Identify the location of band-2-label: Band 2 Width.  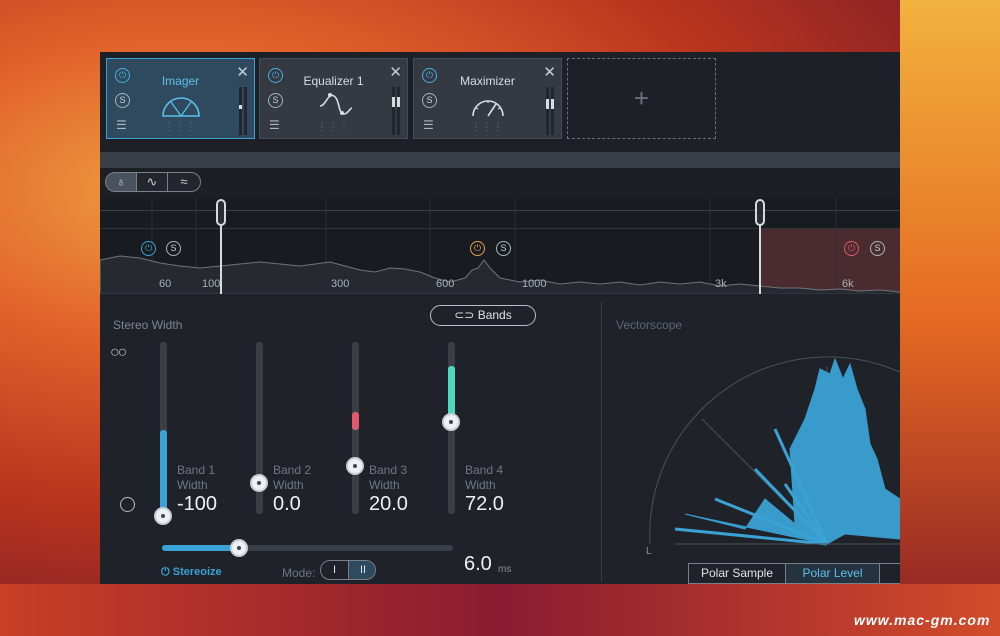
(292, 477).